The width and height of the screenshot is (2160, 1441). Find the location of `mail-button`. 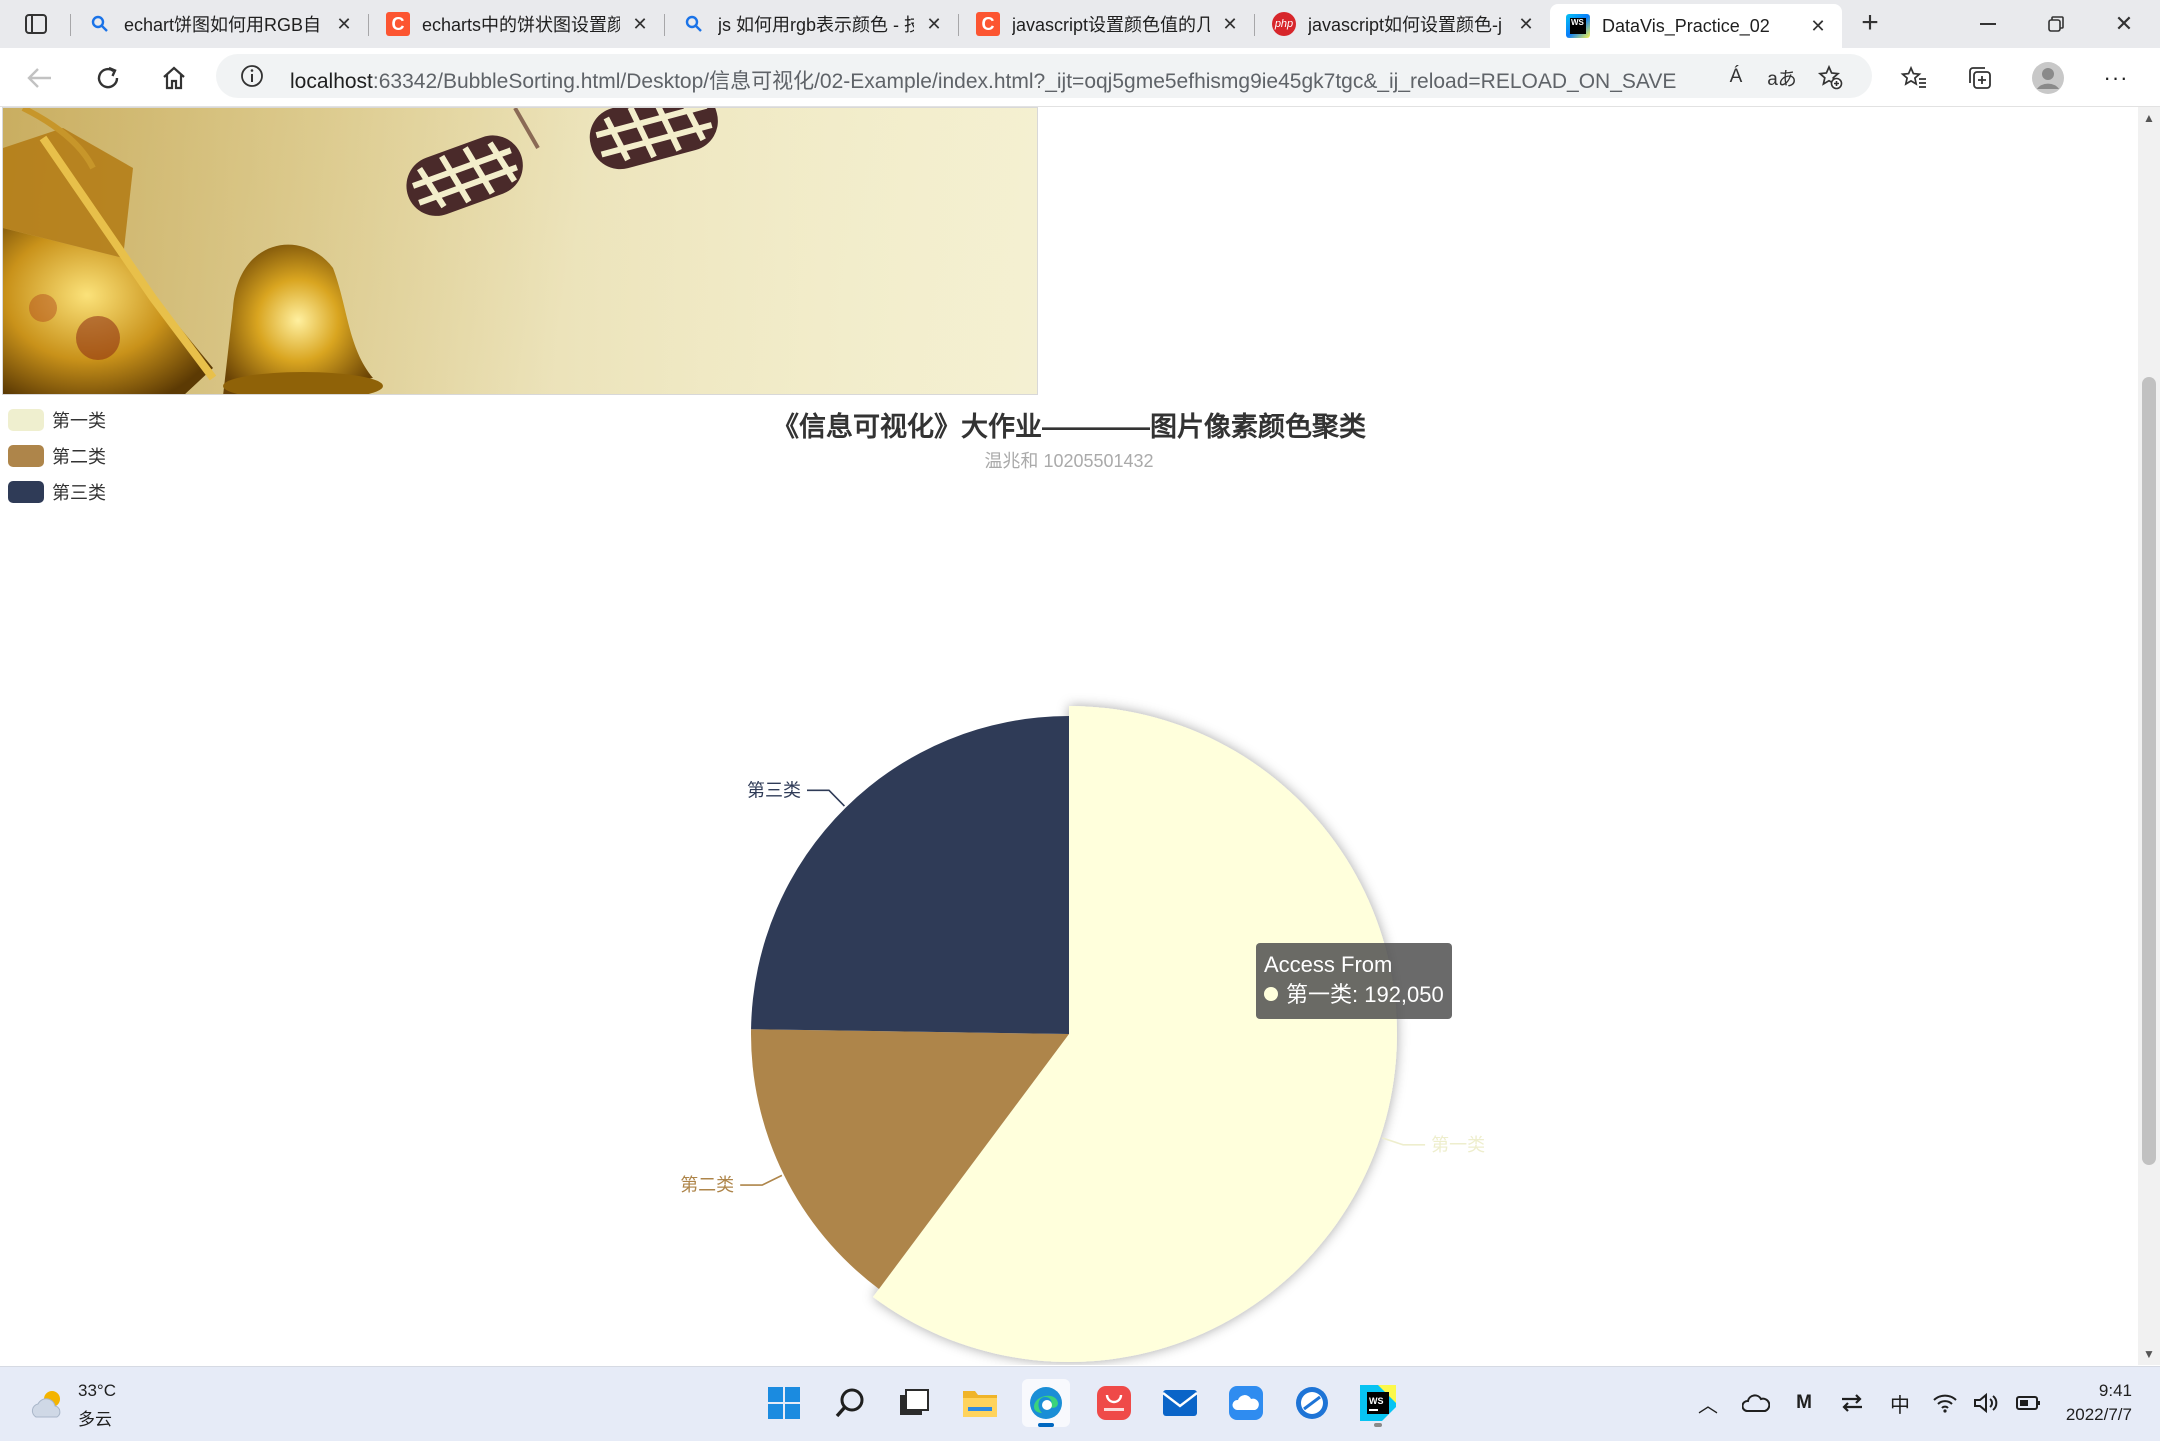

mail-button is located at coordinates (1180, 1403).